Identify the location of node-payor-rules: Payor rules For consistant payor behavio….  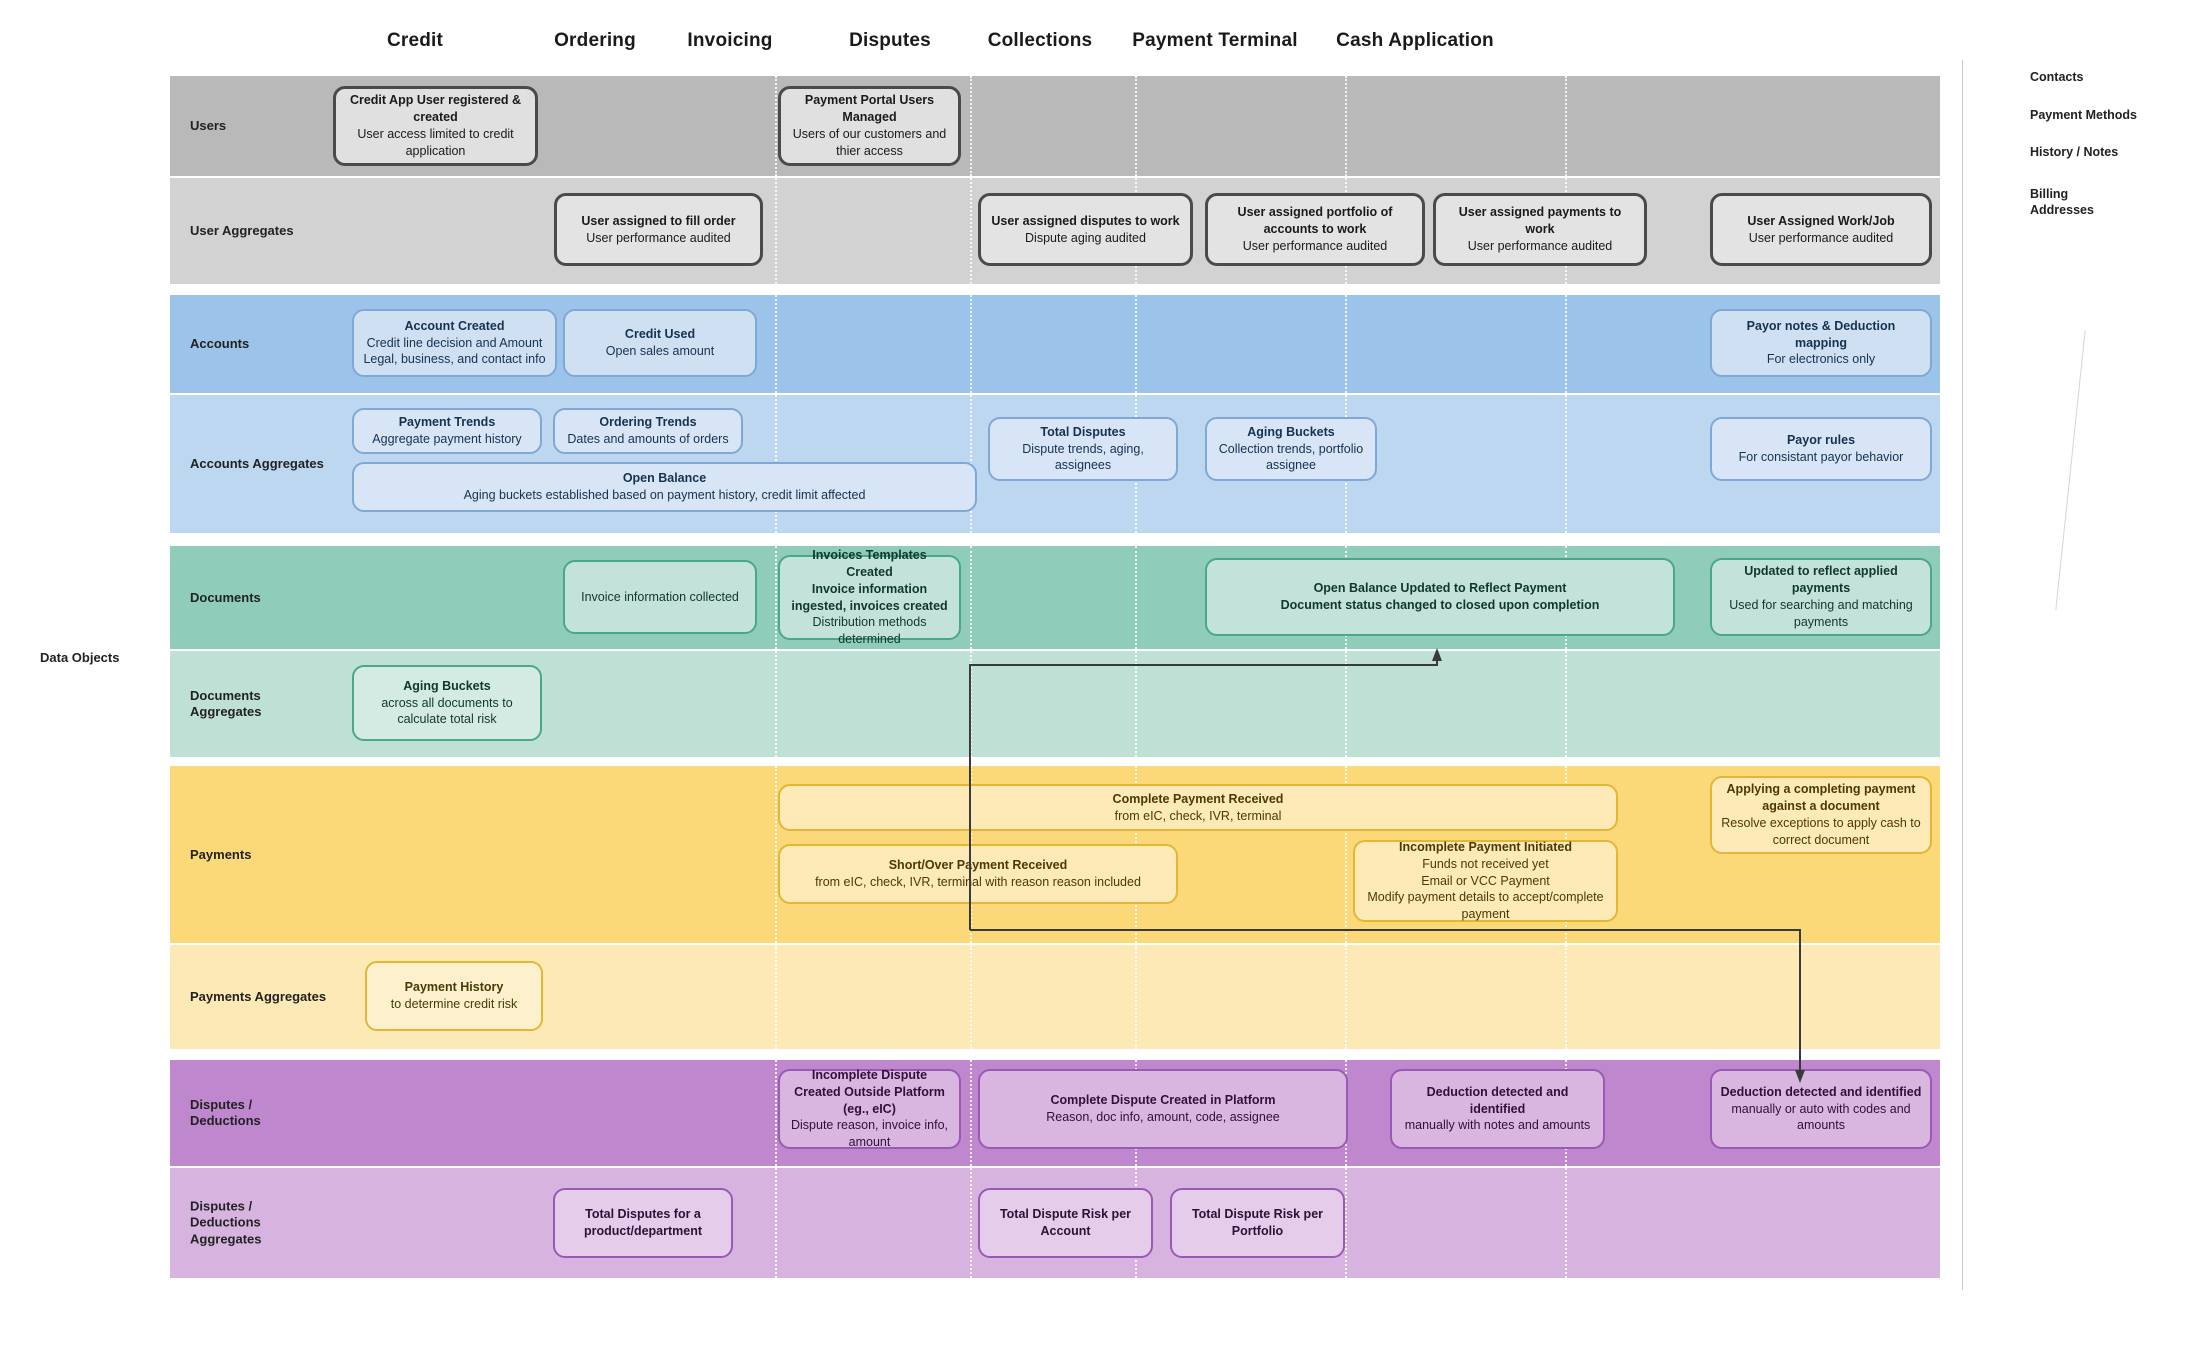
(1821, 449).